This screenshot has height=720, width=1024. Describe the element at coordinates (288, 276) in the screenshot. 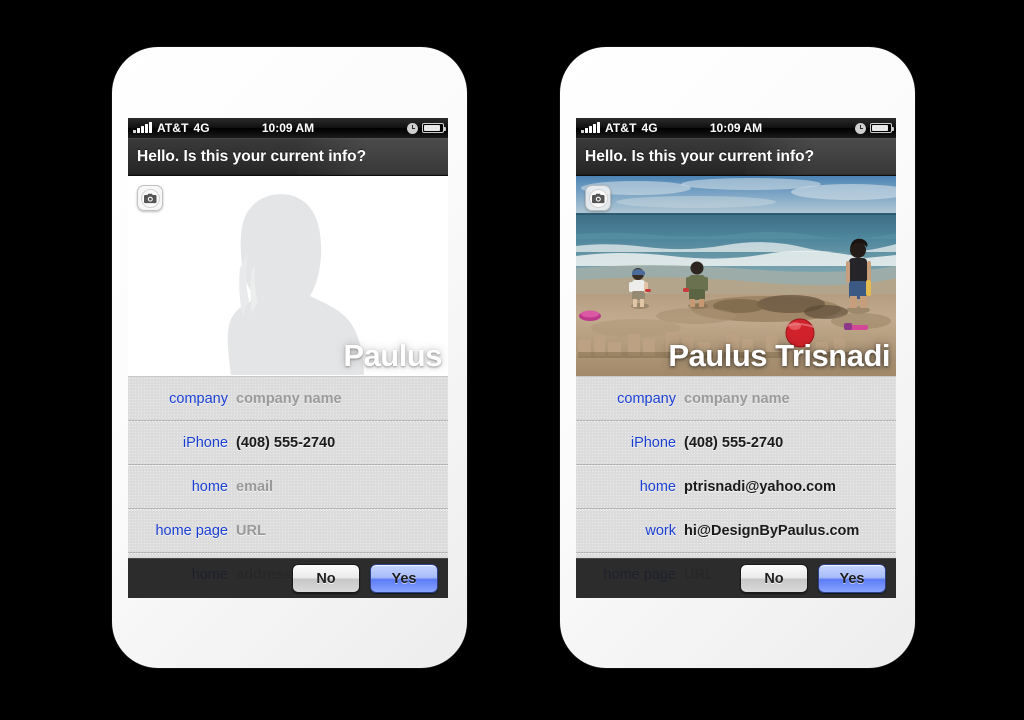

I see `contact-photo-area: Paulus` at that location.